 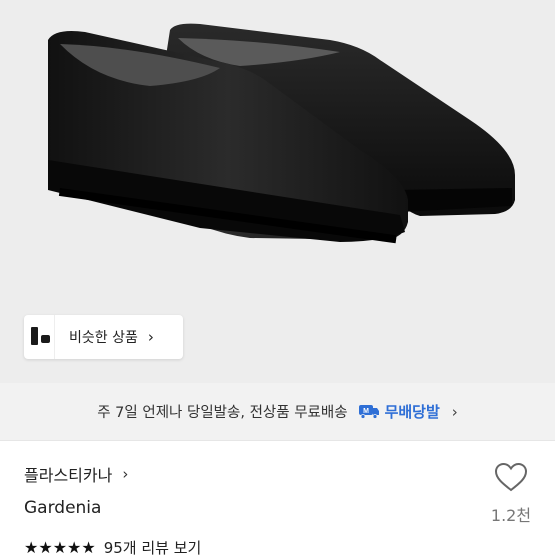 I want to click on similar-products-label: 비슷한 상품, so click(x=103, y=338).